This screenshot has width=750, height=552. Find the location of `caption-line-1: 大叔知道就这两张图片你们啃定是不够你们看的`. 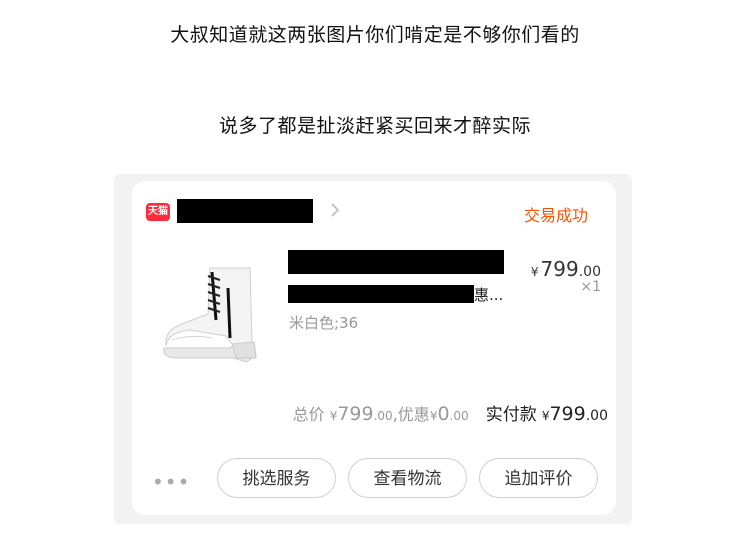

caption-line-1: 大叔知道就这两张图片你们啃定是不够你们看的 is located at coordinates (375, 35).